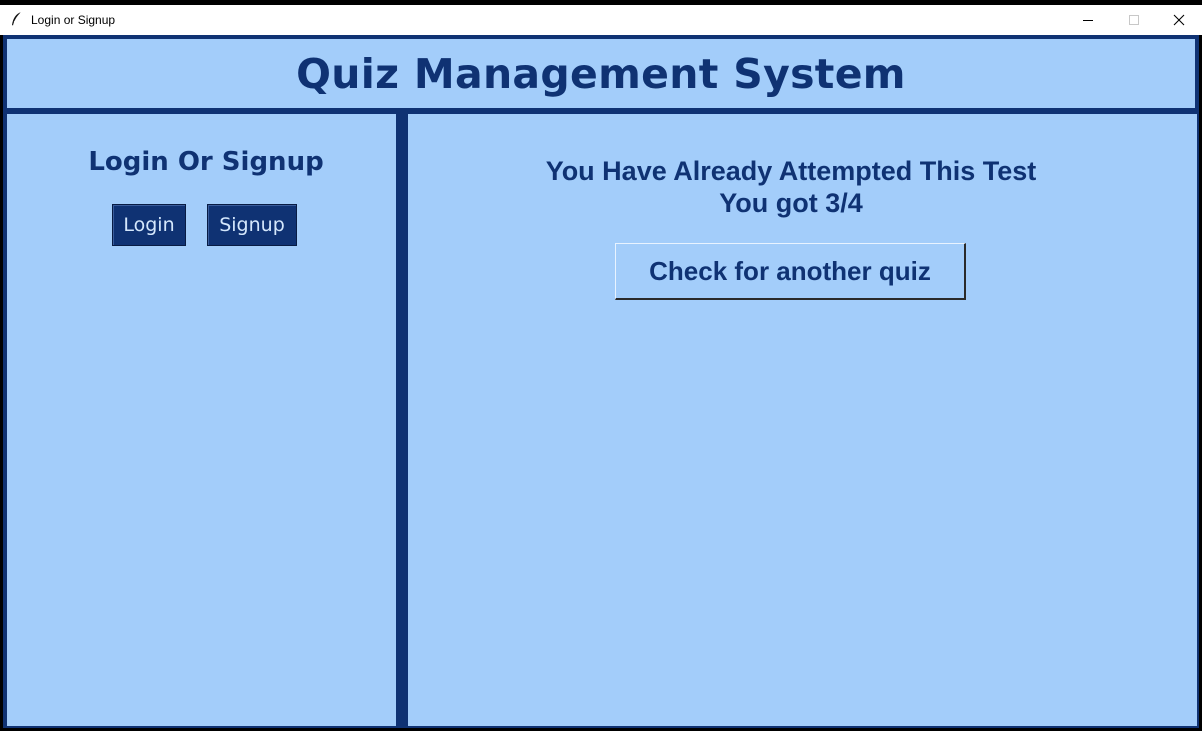 This screenshot has width=1202, height=731. I want to click on sidebar-heading: Login Or Signup, so click(206, 162).